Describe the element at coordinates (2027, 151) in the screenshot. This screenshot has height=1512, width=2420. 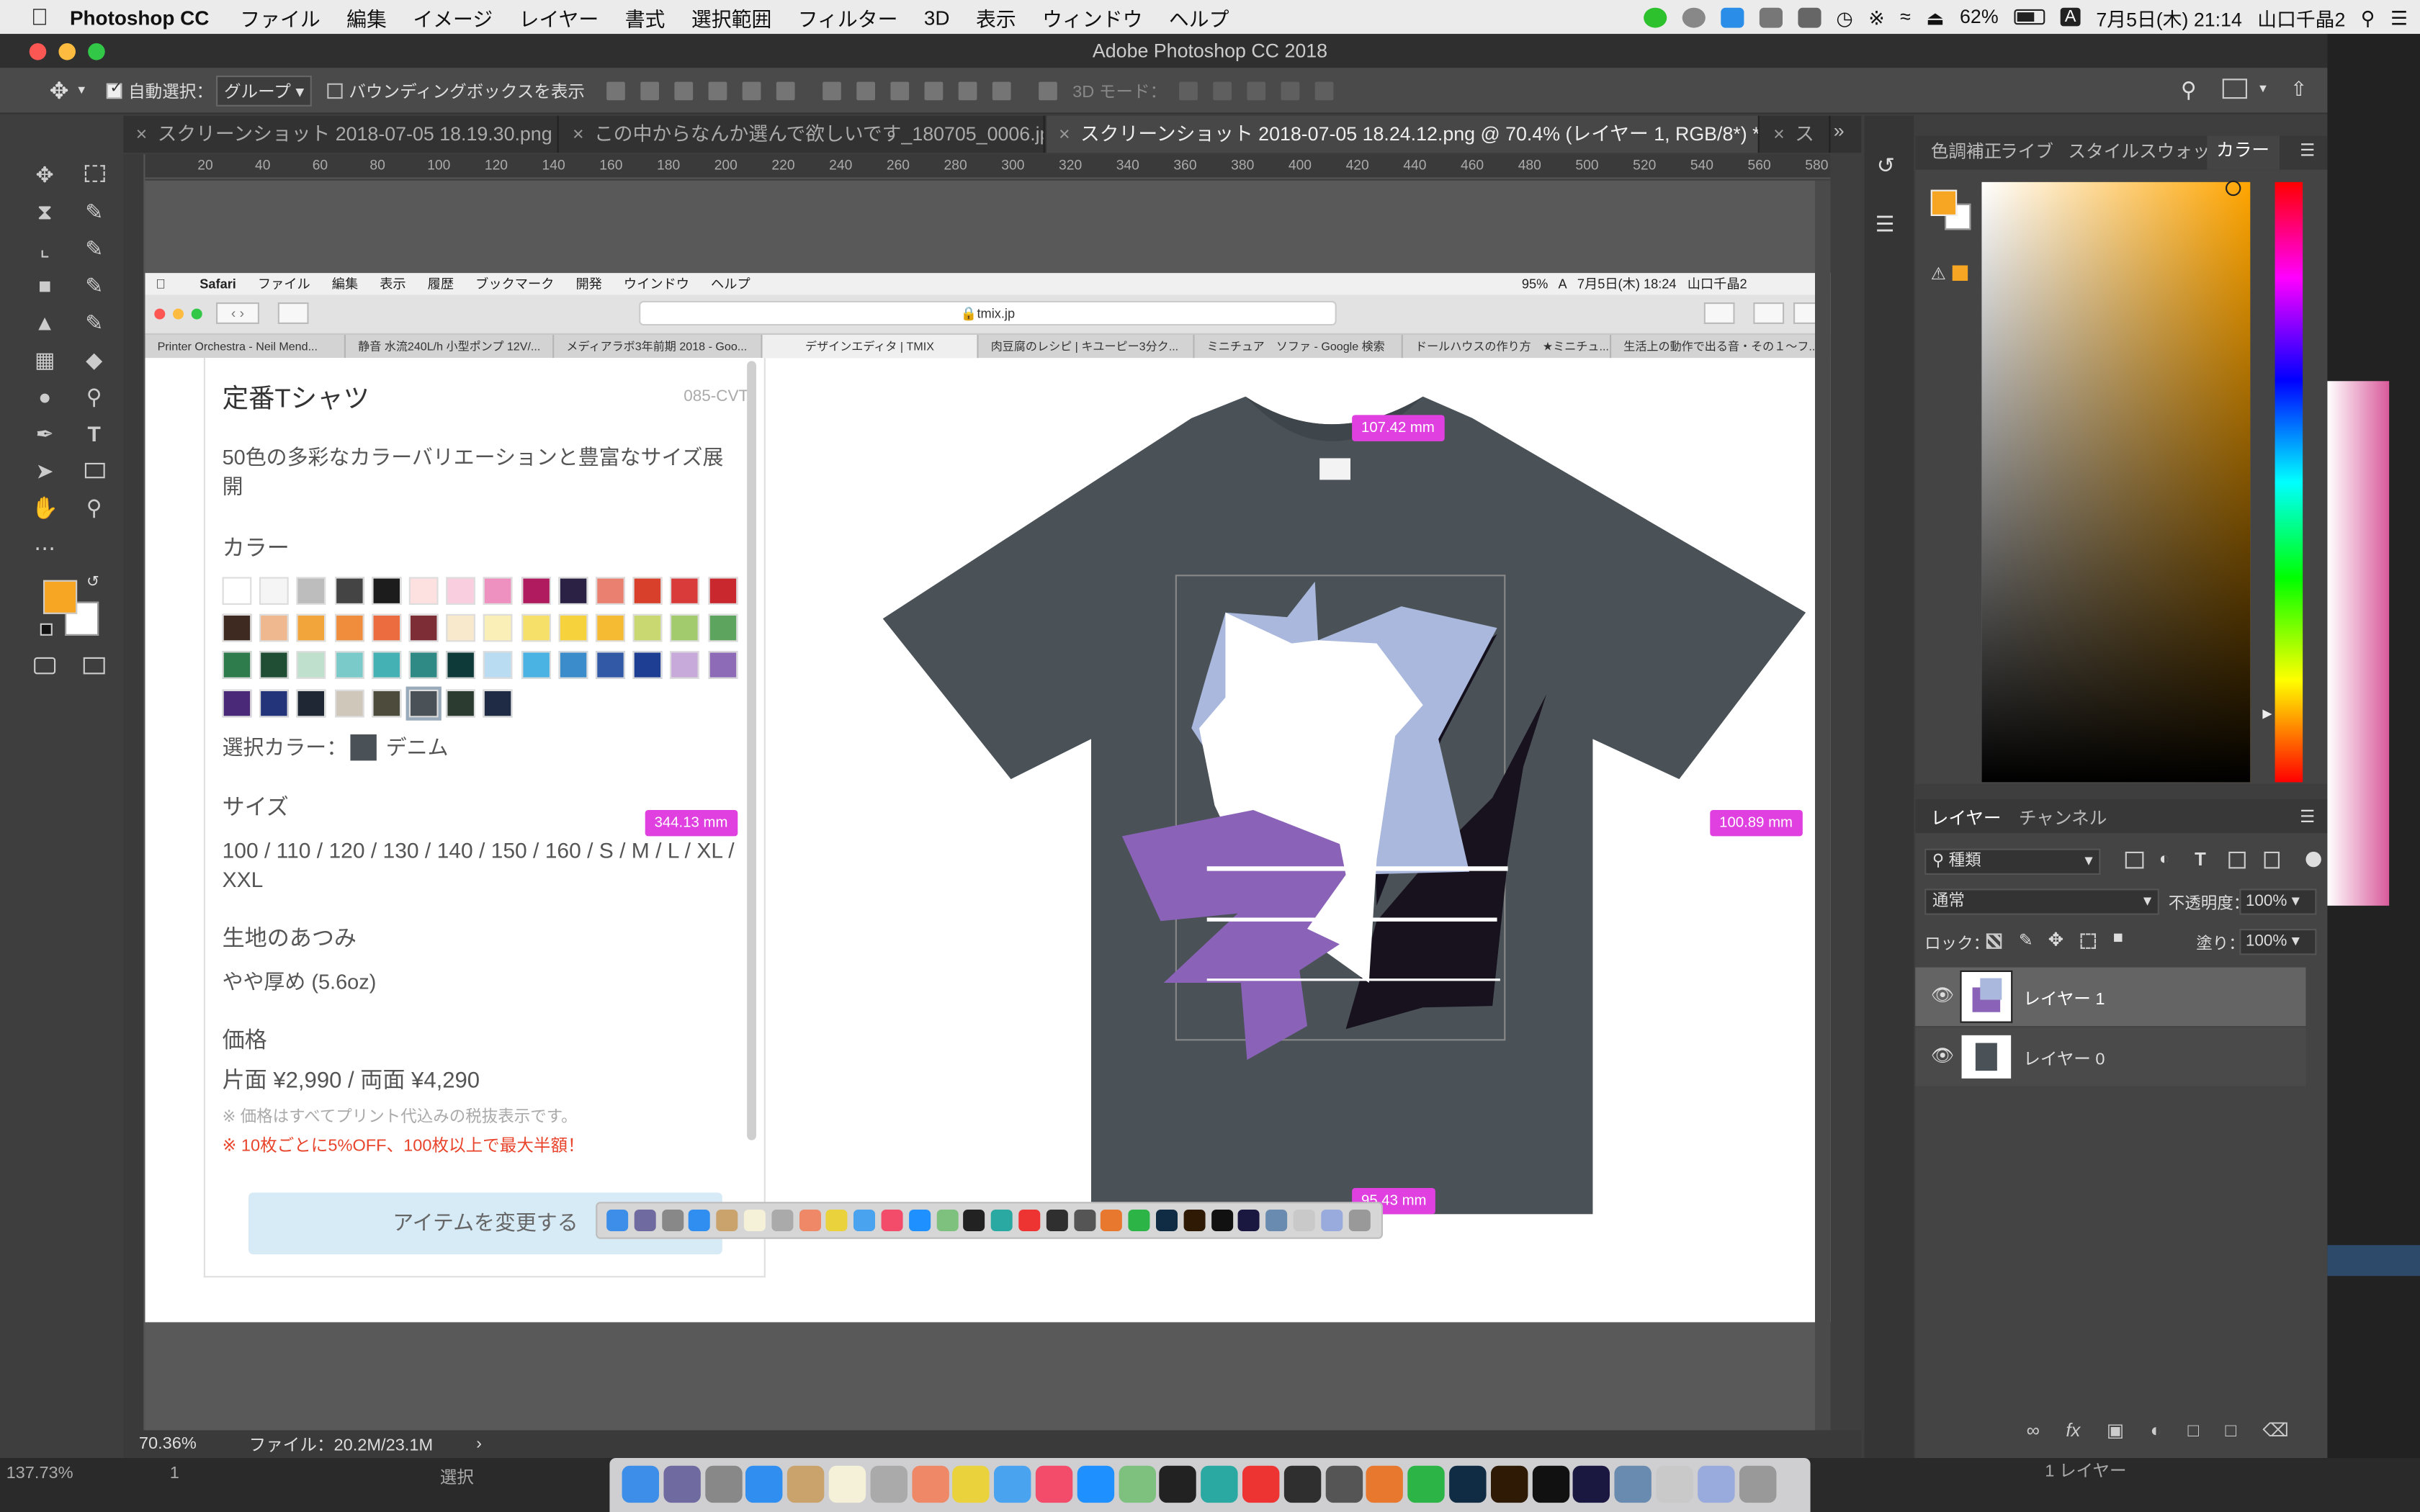
I see `tab-libraries: ライブ` at that location.